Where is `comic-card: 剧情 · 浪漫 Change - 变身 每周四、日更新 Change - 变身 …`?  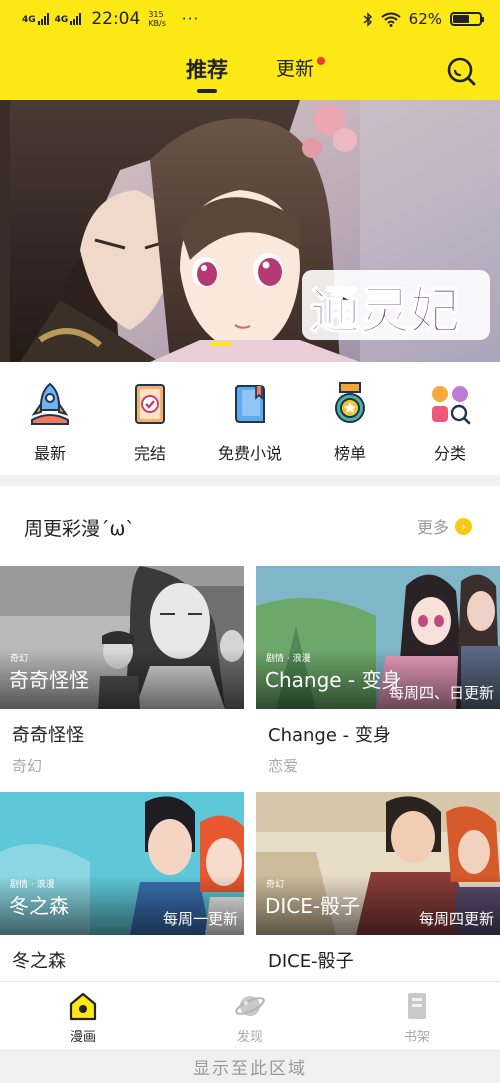 comic-card: 剧情 · 浪漫 Change - 变身 每周四、日更新 Change - 变身 … is located at coordinates (378, 671).